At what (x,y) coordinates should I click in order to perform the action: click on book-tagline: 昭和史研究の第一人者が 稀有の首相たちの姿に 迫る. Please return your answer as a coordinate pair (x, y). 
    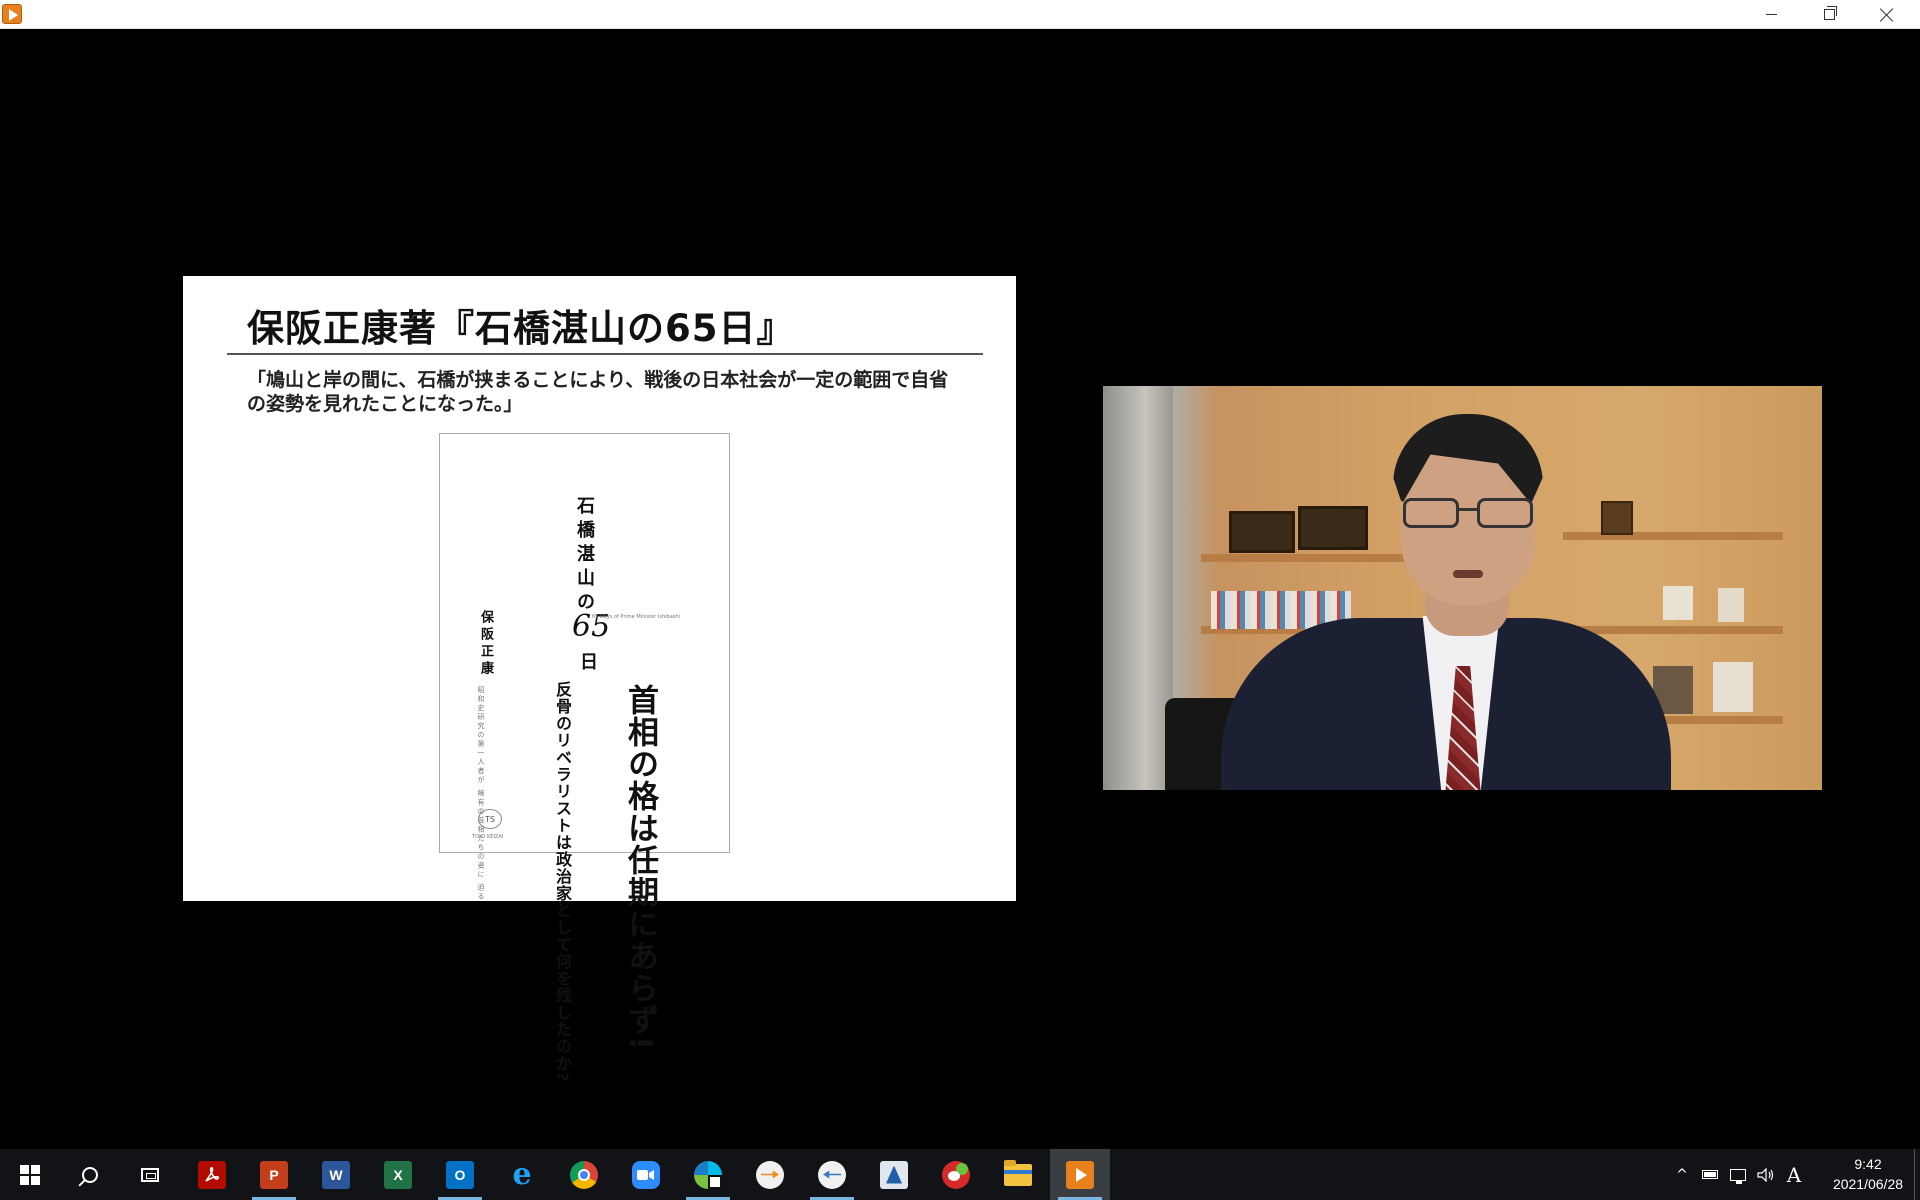
    Looking at the image, I should click on (481, 794).